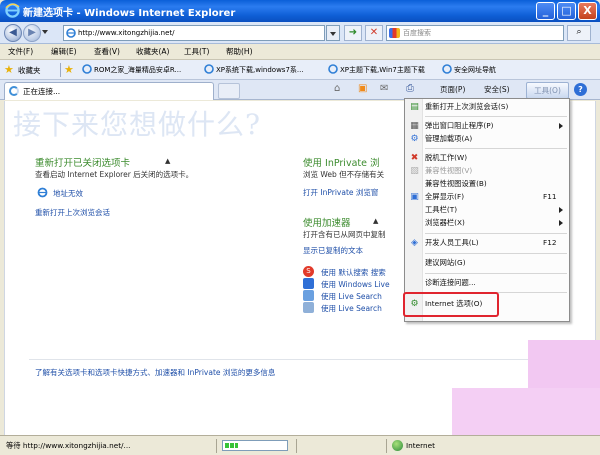 This screenshot has width=600, height=455. What do you see at coordinates (487, 184) in the screenshot?
I see `menu-item-compat-settings: 兼容性视图设置(B)` at bounding box center [487, 184].